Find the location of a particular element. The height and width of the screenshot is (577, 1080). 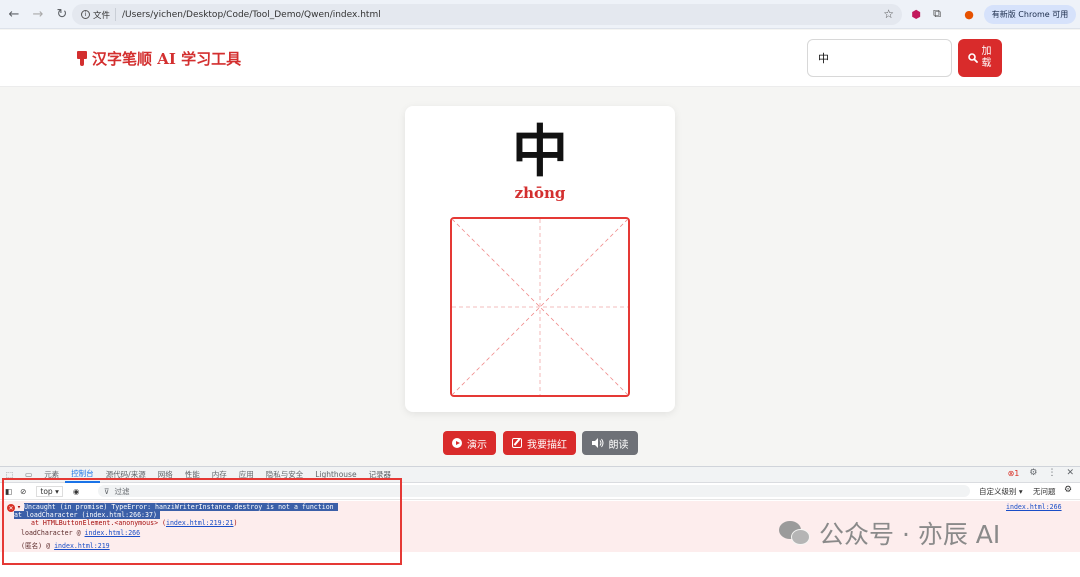

trace-button: 我要描红 is located at coordinates (539, 443).